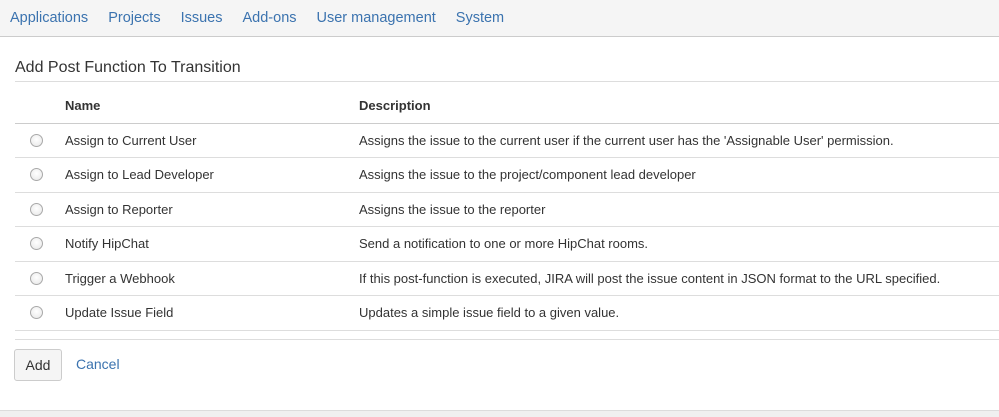 This screenshot has height=417, width=999. Describe the element at coordinates (202, 18) in the screenshot. I see `nav-issues: Issues` at that location.